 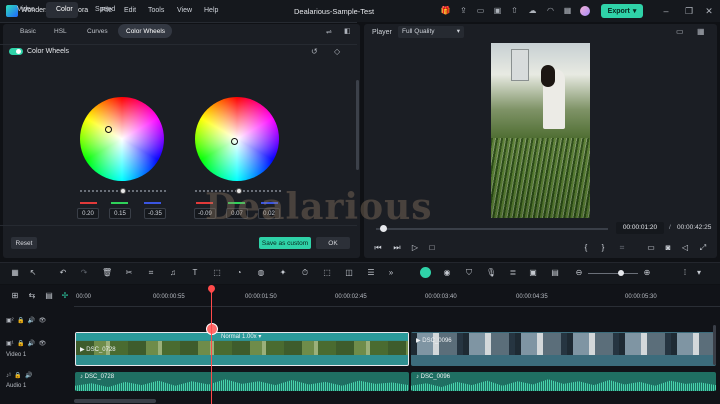 I want to click on clip-speed-label: Normal 1.00x ▾, so click(x=241, y=336).